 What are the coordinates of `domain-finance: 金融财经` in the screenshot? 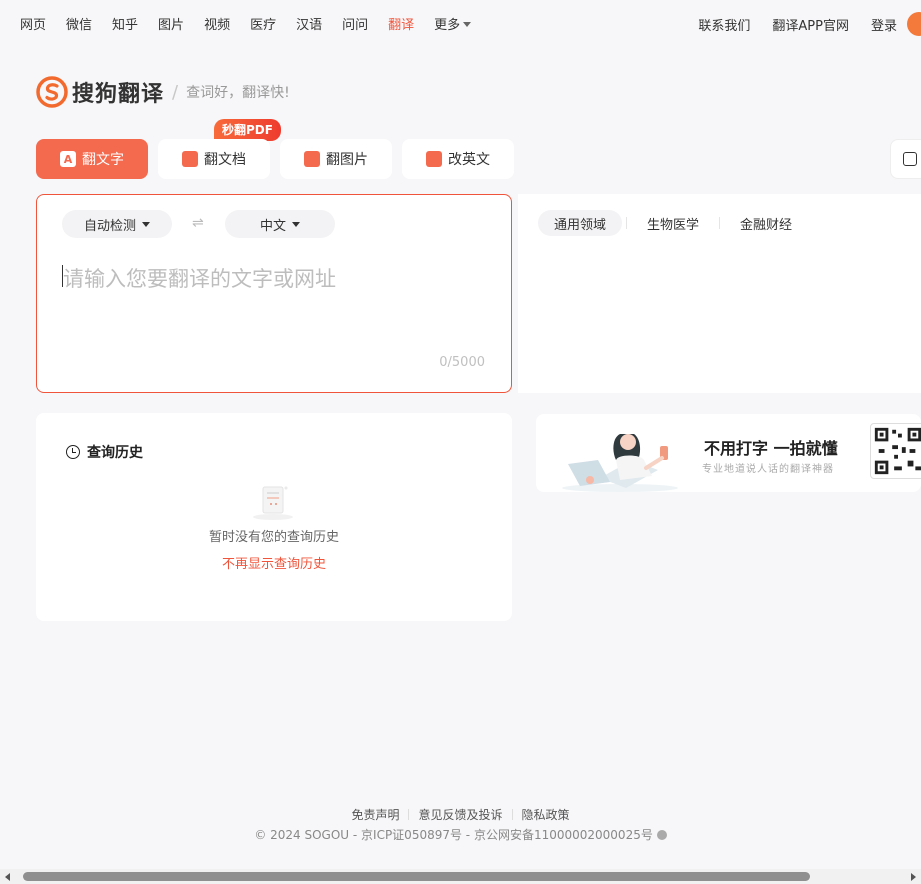 It's located at (766, 223).